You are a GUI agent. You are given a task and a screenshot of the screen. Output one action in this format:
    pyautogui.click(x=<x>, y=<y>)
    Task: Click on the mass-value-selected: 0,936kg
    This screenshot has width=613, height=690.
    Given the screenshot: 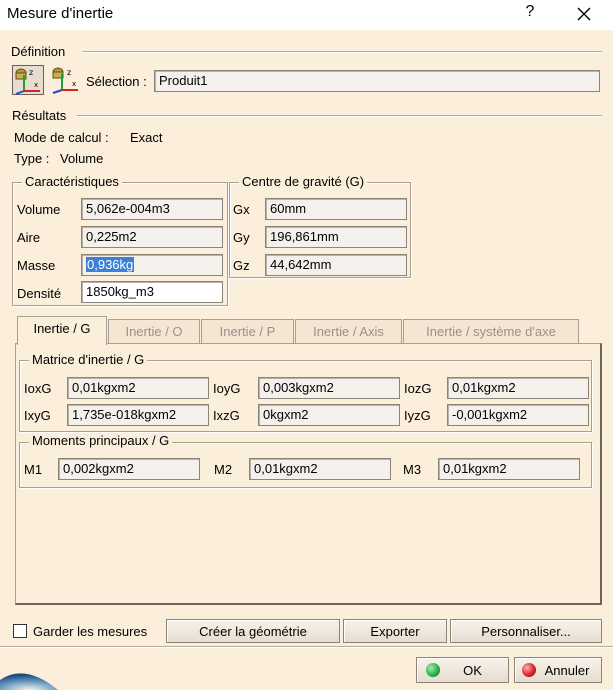 What is the action you would take?
    pyautogui.click(x=110, y=264)
    